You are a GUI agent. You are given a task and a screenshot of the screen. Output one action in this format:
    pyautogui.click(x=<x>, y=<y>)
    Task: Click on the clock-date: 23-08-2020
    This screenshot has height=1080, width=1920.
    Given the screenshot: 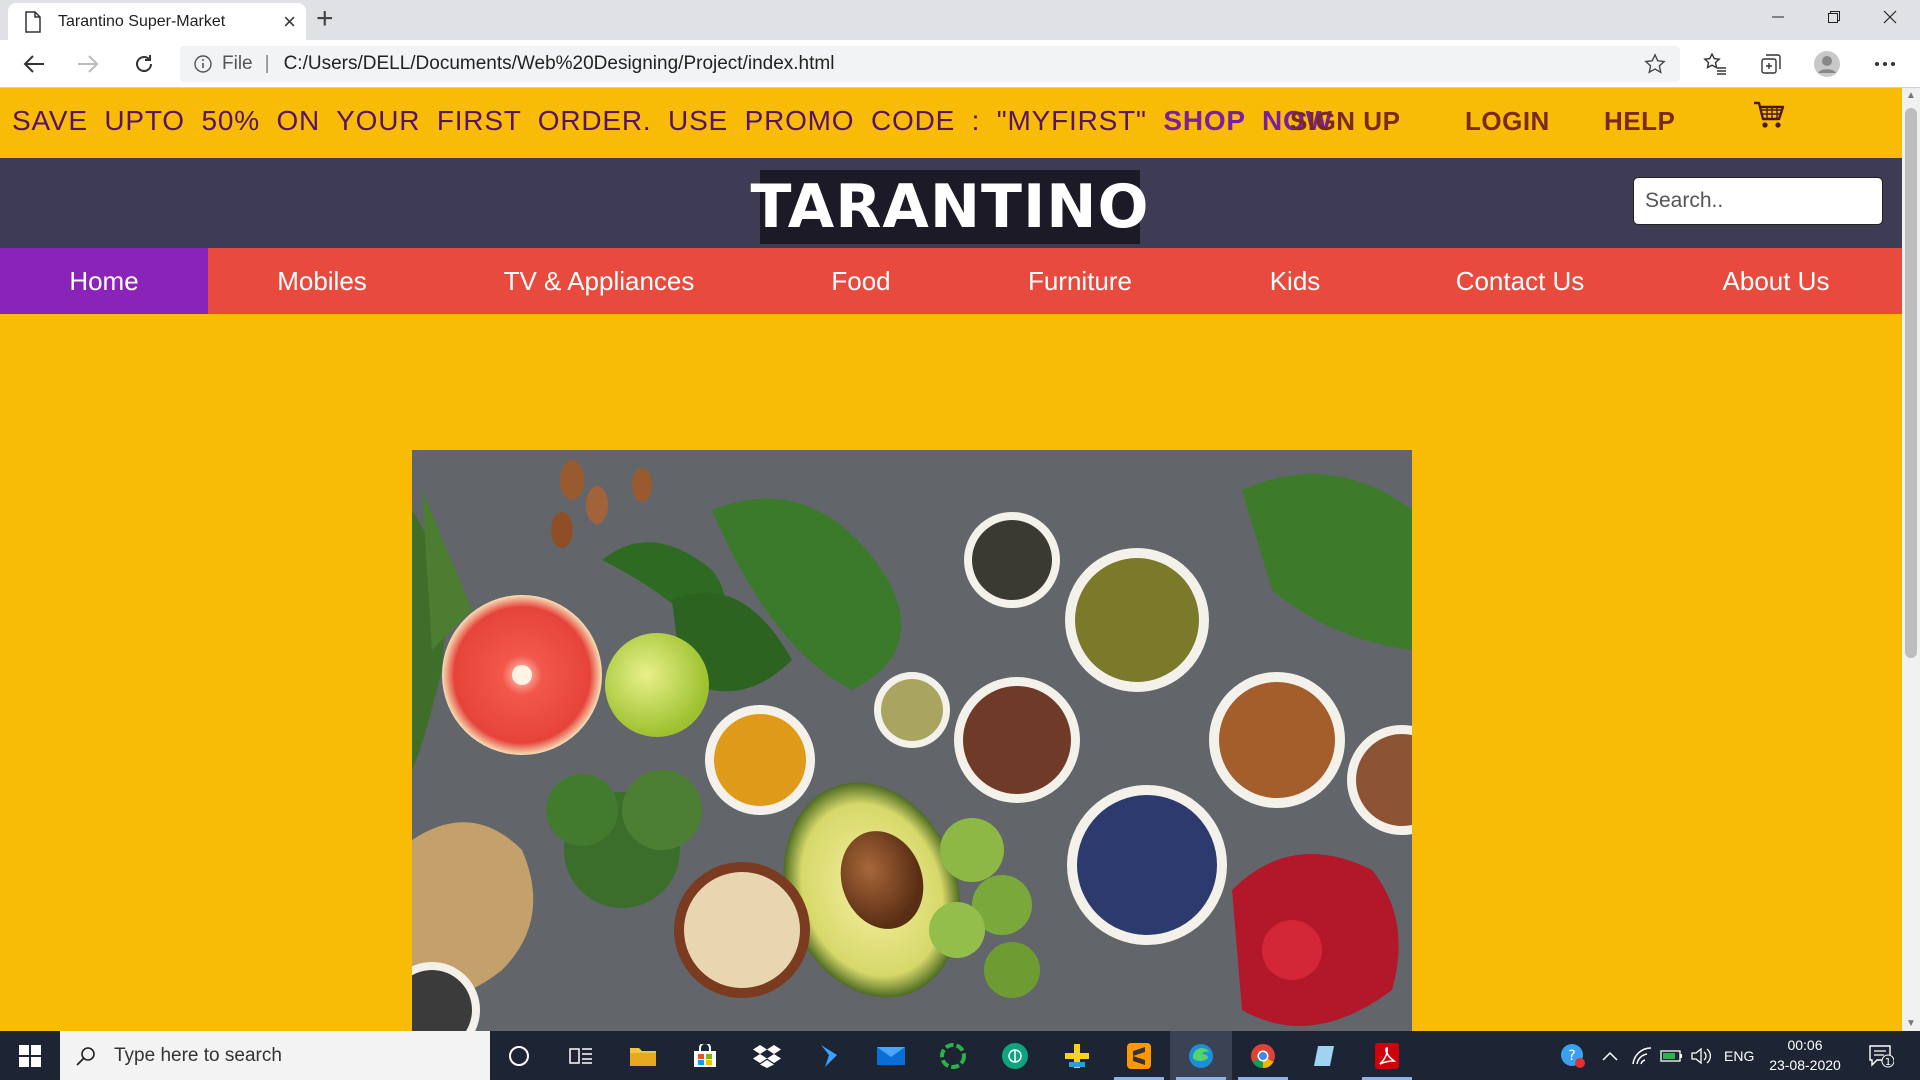 What is the action you would take?
    pyautogui.click(x=1805, y=1065)
    